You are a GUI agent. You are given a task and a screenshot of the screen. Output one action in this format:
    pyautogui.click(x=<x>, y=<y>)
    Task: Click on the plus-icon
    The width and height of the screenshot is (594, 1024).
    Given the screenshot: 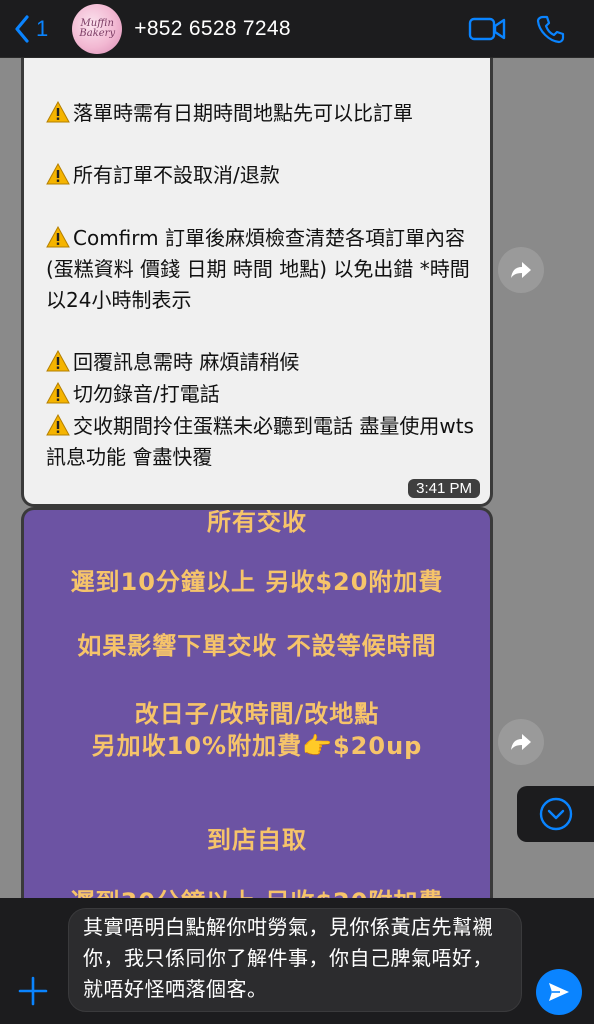 What is the action you would take?
    pyautogui.click(x=33, y=991)
    